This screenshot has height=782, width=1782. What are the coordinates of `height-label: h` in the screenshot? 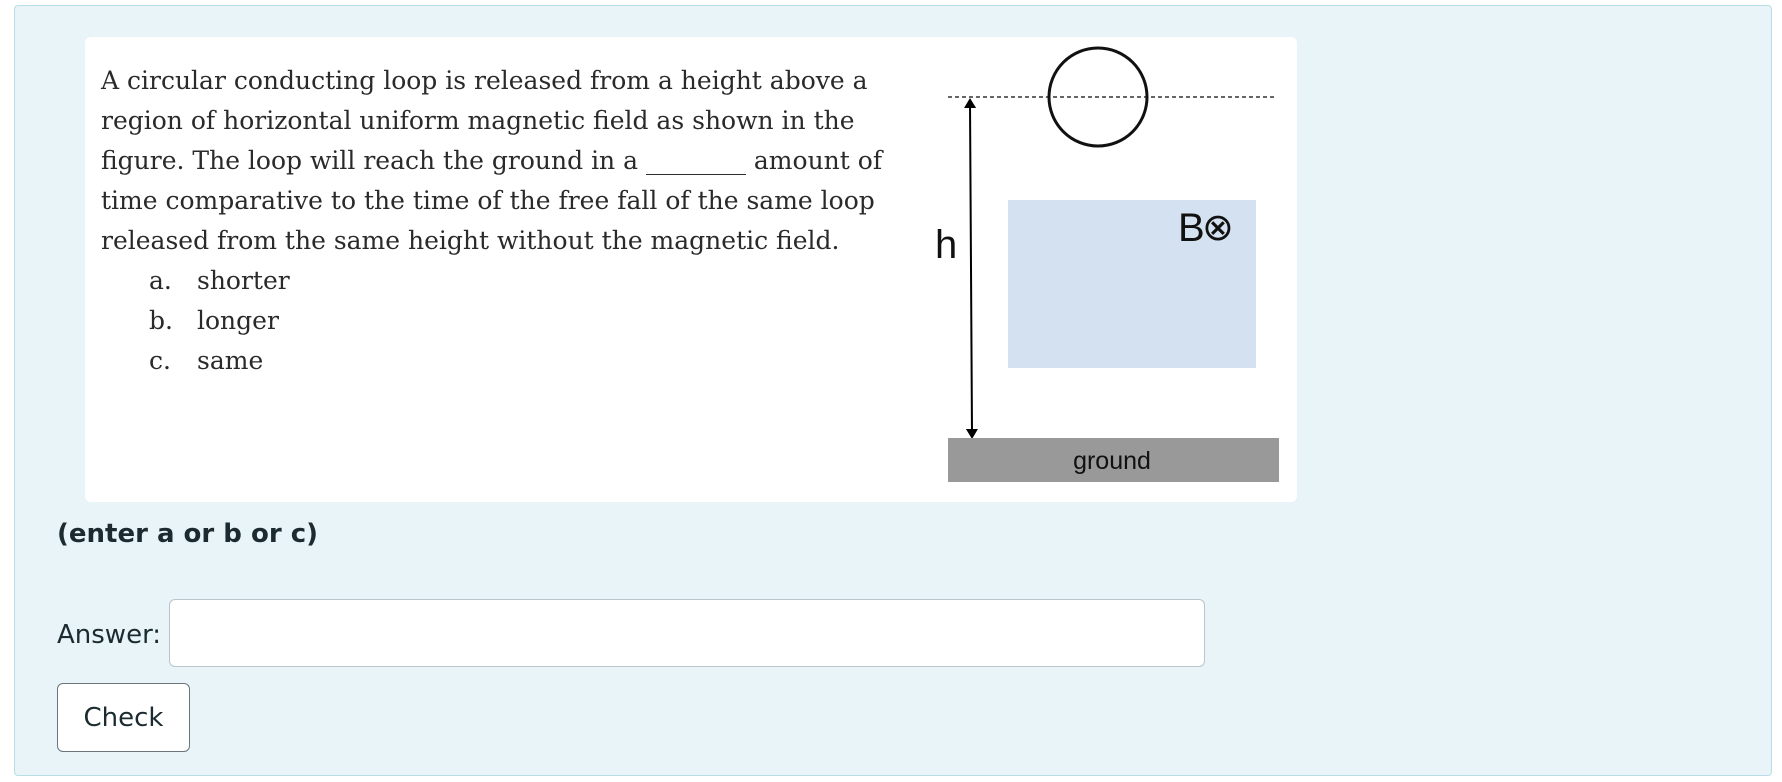 It's located at (946, 245).